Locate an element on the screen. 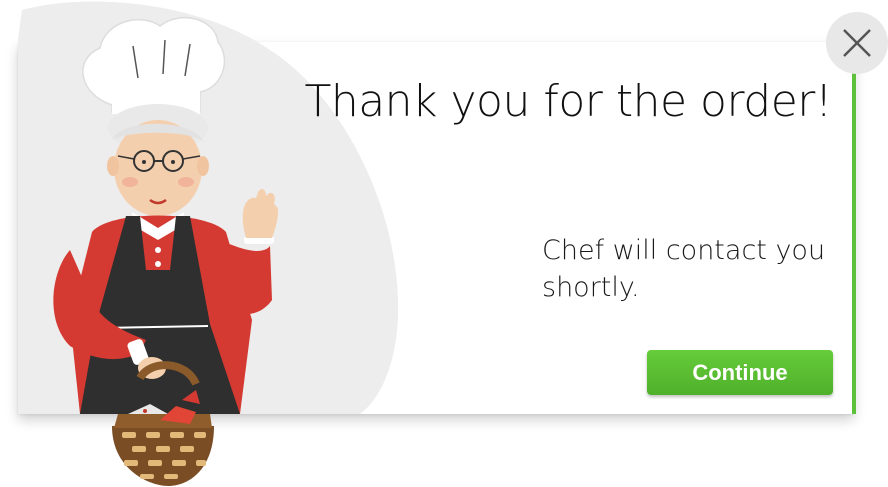 The image size is (888, 487). close-icon is located at coordinates (857, 43).